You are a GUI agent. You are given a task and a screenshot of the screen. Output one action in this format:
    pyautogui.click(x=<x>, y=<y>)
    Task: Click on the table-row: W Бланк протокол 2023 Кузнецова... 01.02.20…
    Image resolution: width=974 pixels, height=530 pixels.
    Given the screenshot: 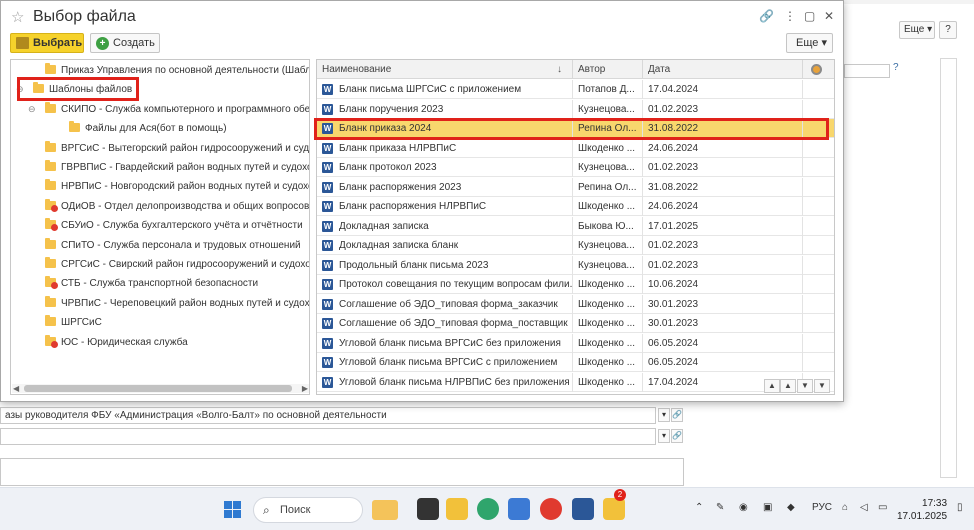 What is the action you would take?
    pyautogui.click(x=575, y=168)
    